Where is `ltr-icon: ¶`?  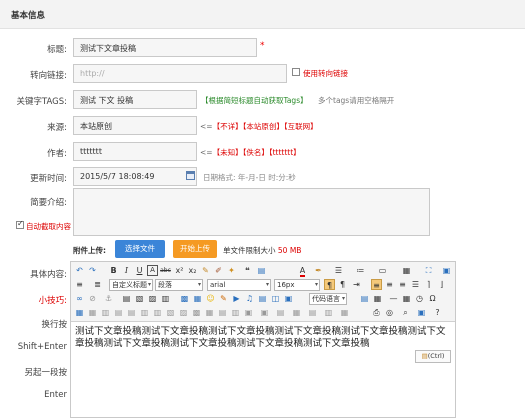
ltr-icon: ¶ is located at coordinates (329, 284).